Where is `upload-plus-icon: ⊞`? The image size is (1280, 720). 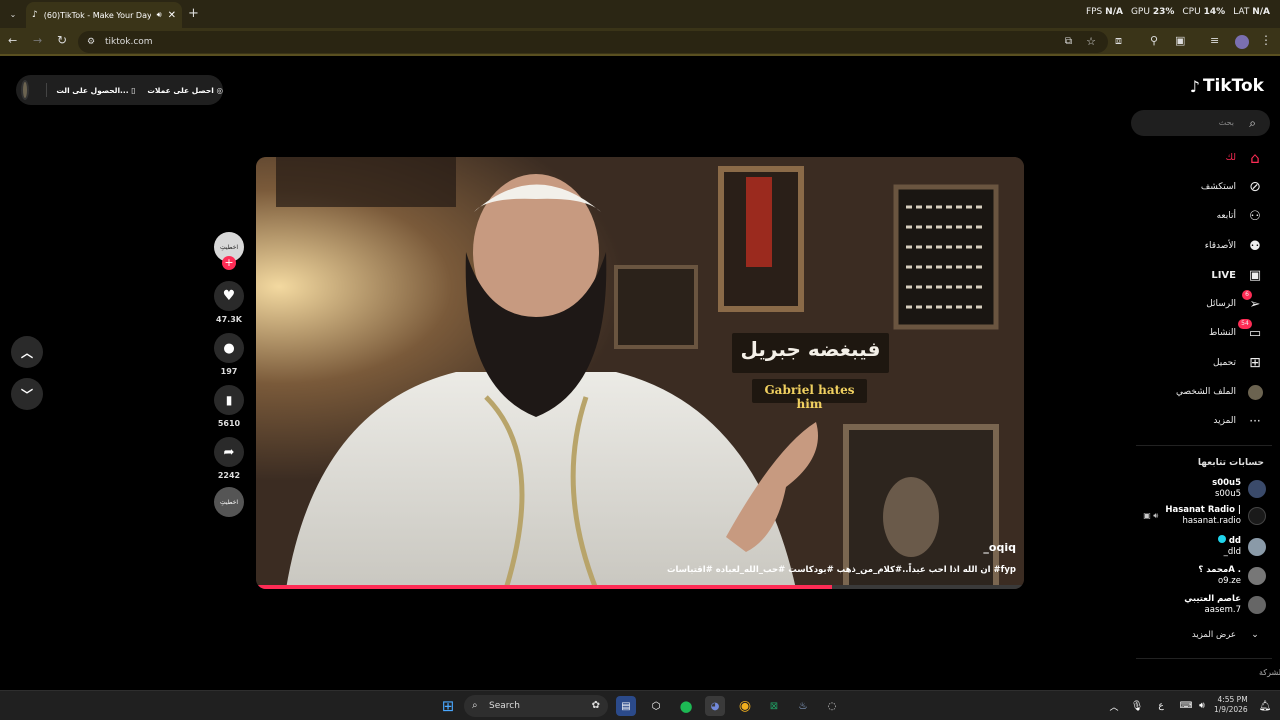
upload-plus-icon: ⊞ is located at coordinates (1255, 363).